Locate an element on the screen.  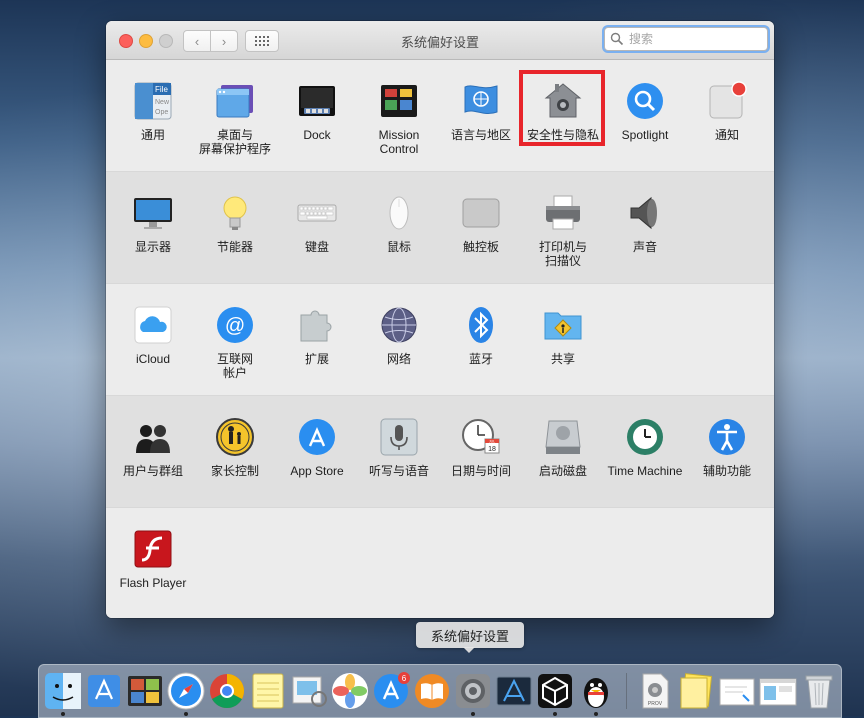
bluetooth-icon is located at coordinates (481, 325).